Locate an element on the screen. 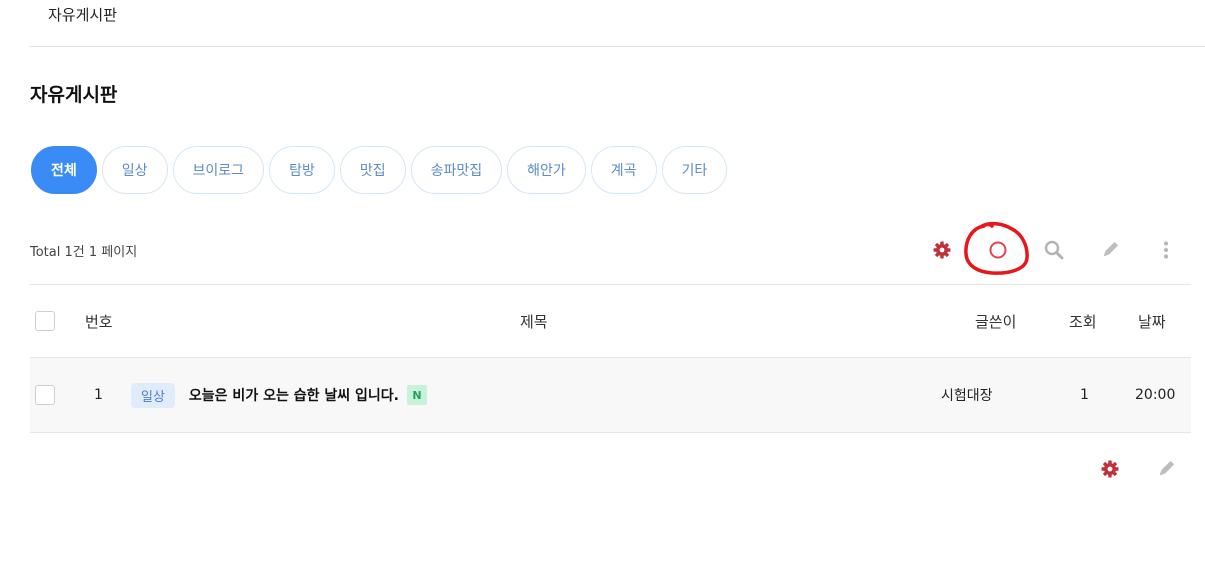  search-icon is located at coordinates (1054, 250).